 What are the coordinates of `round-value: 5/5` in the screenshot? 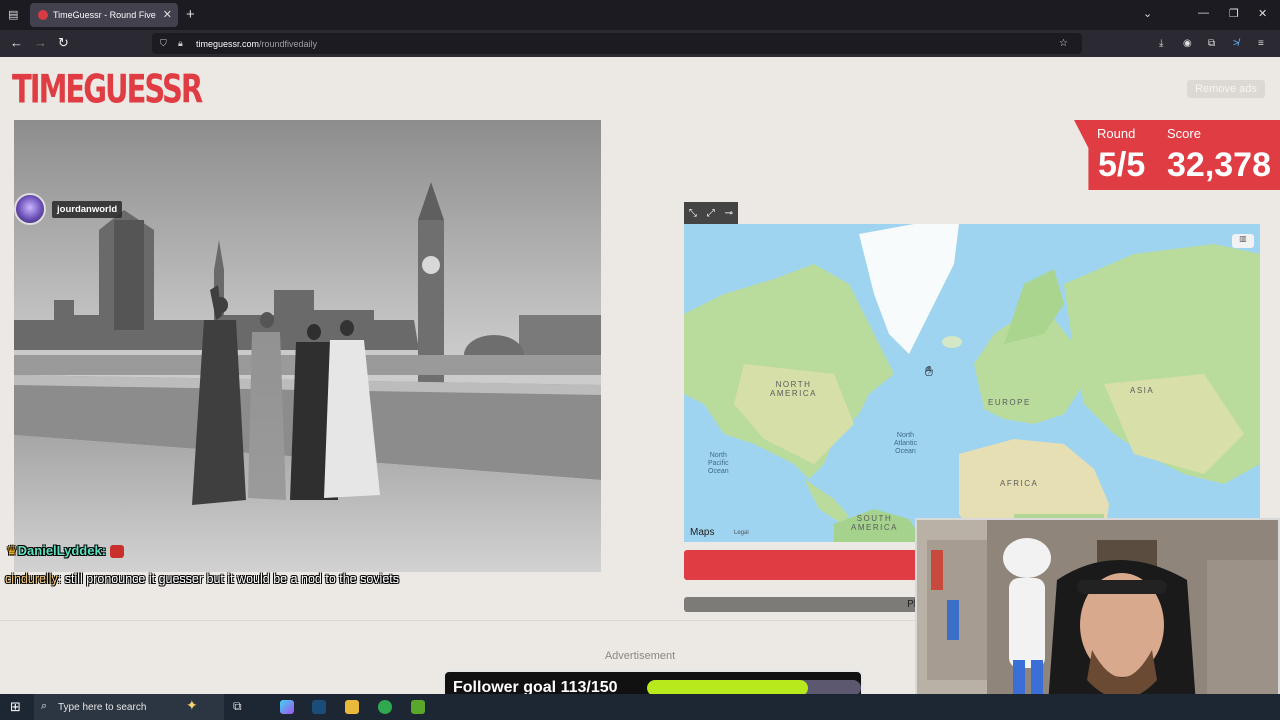 It's located at (1122, 165).